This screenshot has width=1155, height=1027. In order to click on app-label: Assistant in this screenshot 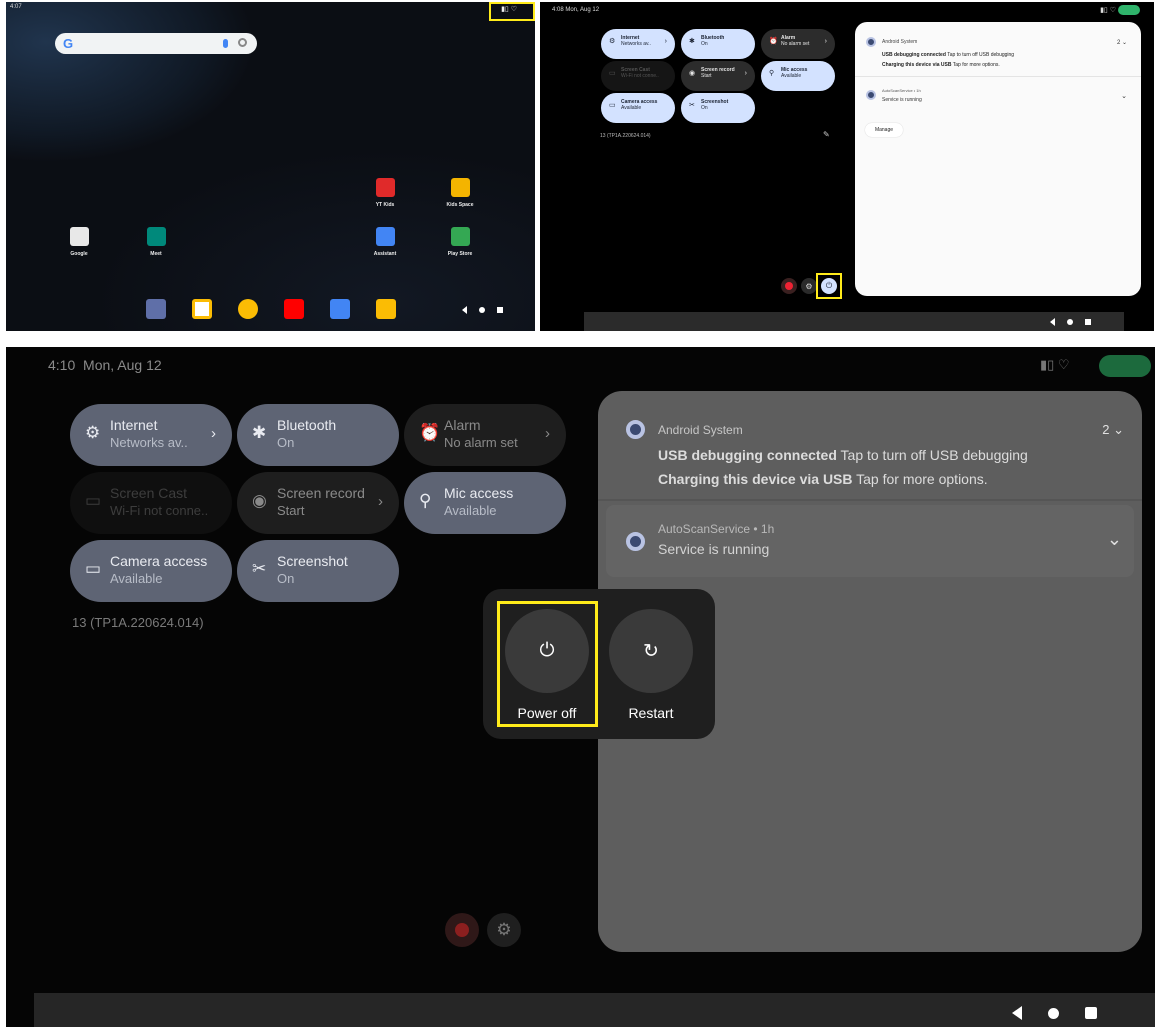, I will do `click(385, 254)`.